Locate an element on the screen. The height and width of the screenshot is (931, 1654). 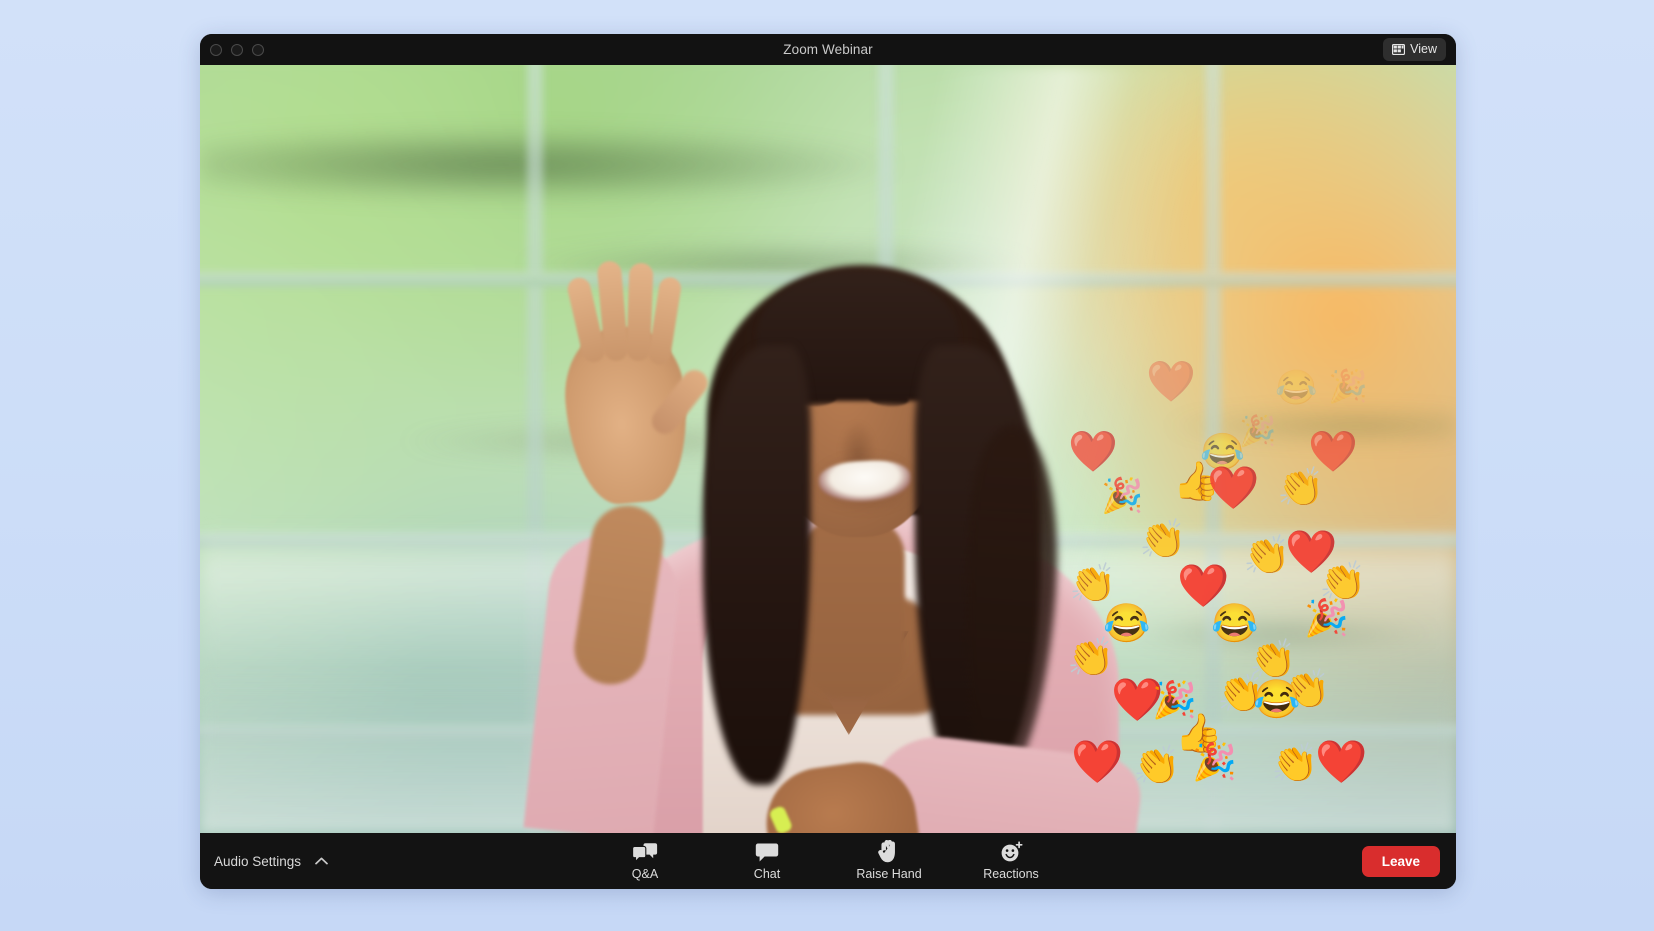
window-title-bar: Zoom Webinar View is located at coordinates (828, 49).